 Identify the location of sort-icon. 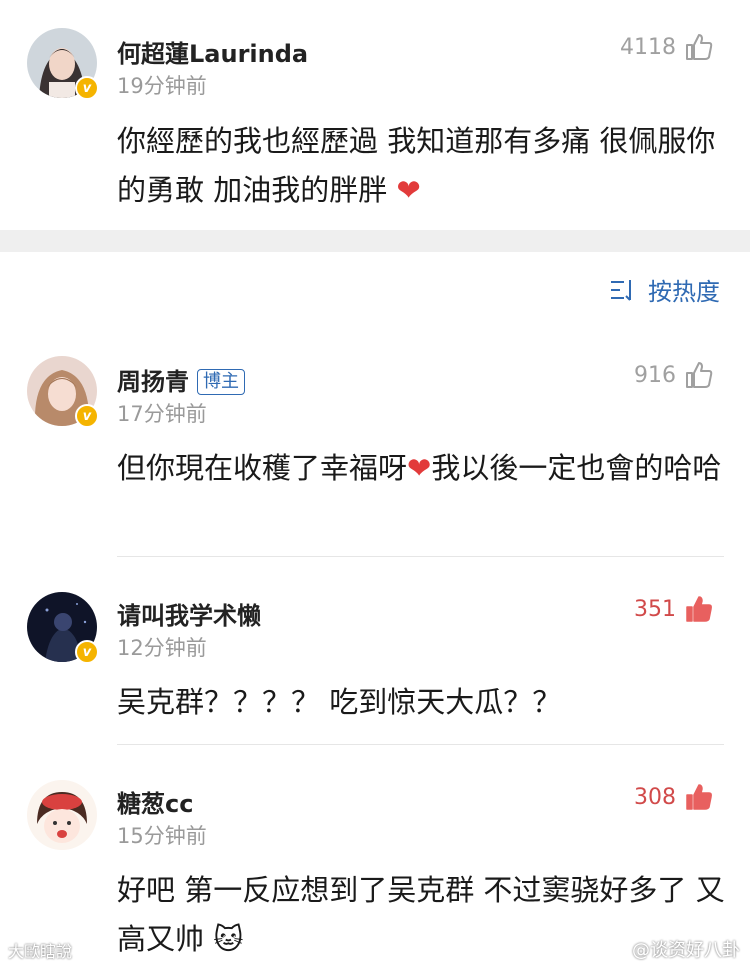
(621, 290).